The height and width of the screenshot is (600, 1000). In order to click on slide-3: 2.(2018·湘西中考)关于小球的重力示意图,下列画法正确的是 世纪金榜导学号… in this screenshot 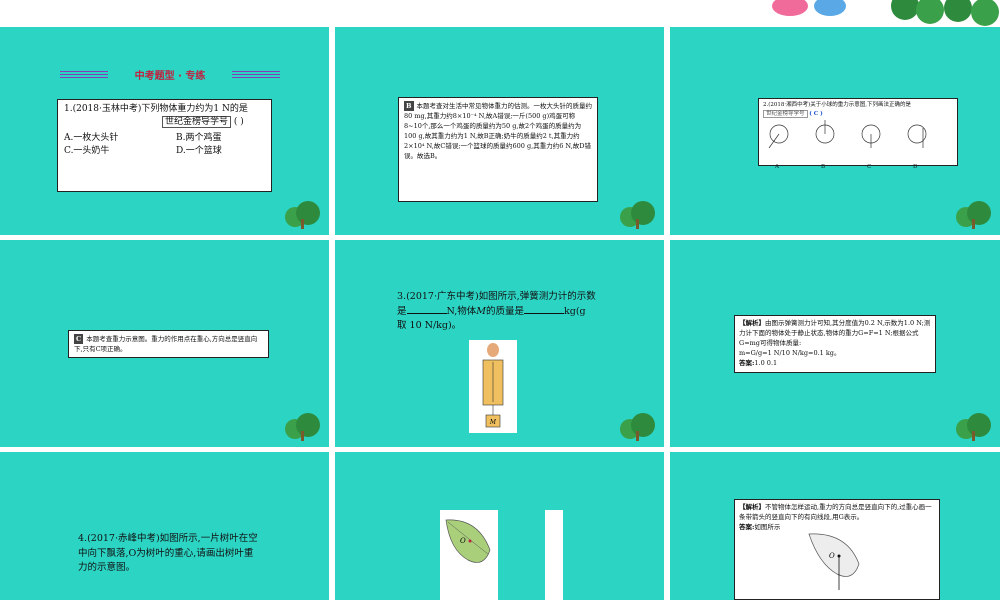, I will do `click(835, 131)`.